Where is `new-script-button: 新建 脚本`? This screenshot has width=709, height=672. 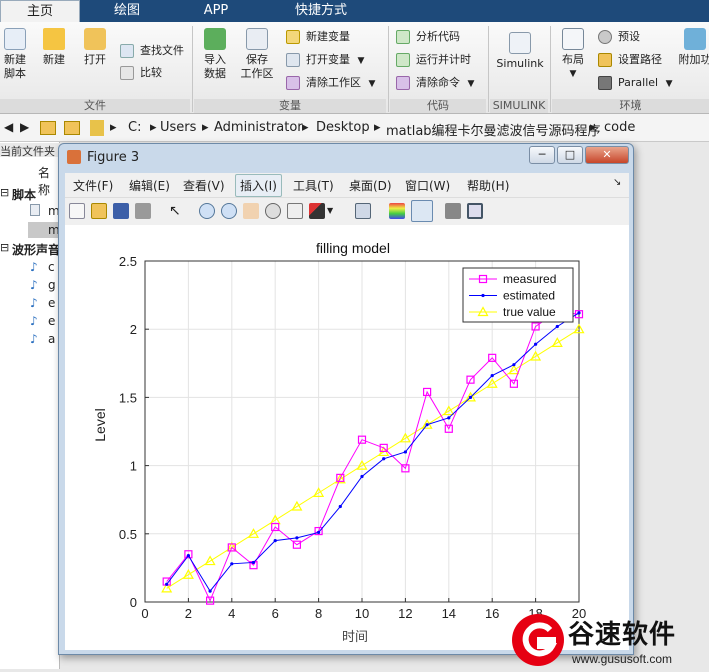
new-script-button: 新建 脚本 is located at coordinates (15, 54).